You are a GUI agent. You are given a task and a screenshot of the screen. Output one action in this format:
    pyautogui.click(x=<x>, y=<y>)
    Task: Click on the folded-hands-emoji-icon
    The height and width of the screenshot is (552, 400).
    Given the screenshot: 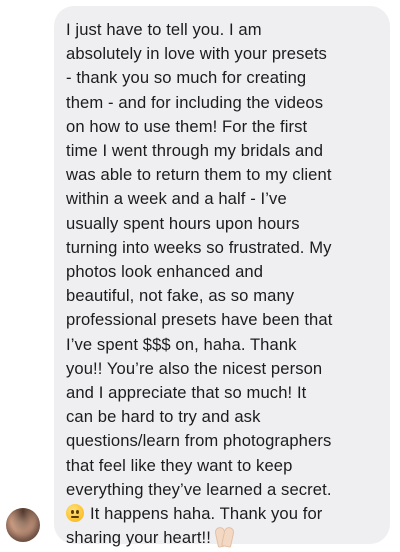 What is the action you would take?
    pyautogui.click(x=224, y=537)
    